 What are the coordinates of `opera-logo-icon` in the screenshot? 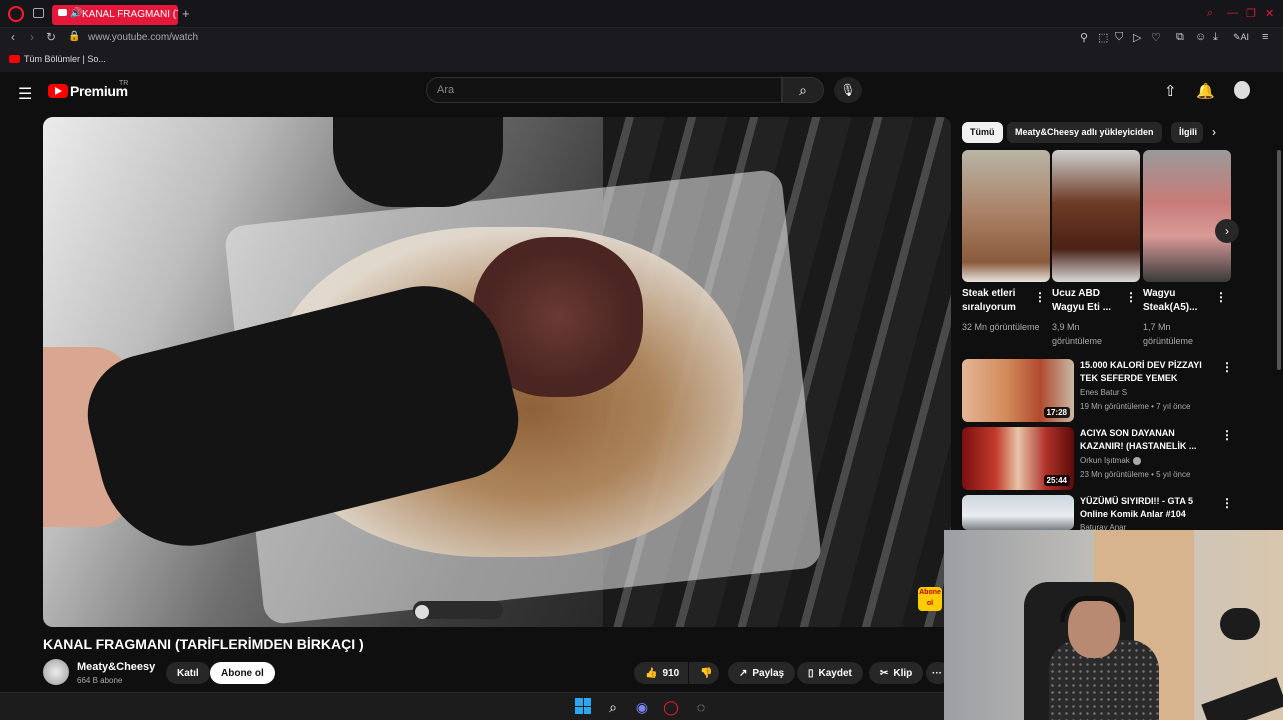 It's located at (16, 14).